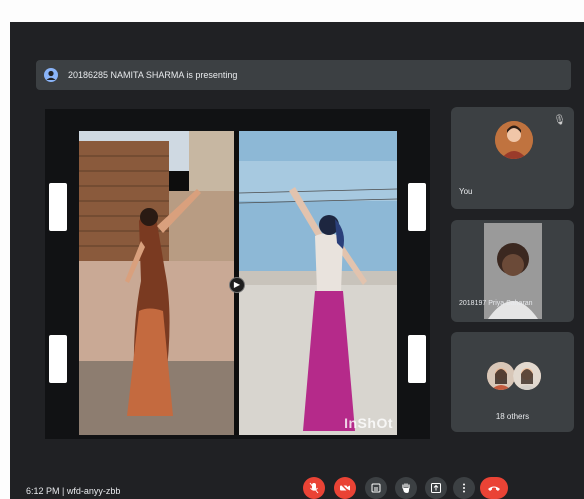  Describe the element at coordinates (466, 191) in the screenshot. I see `you-label: You` at that location.